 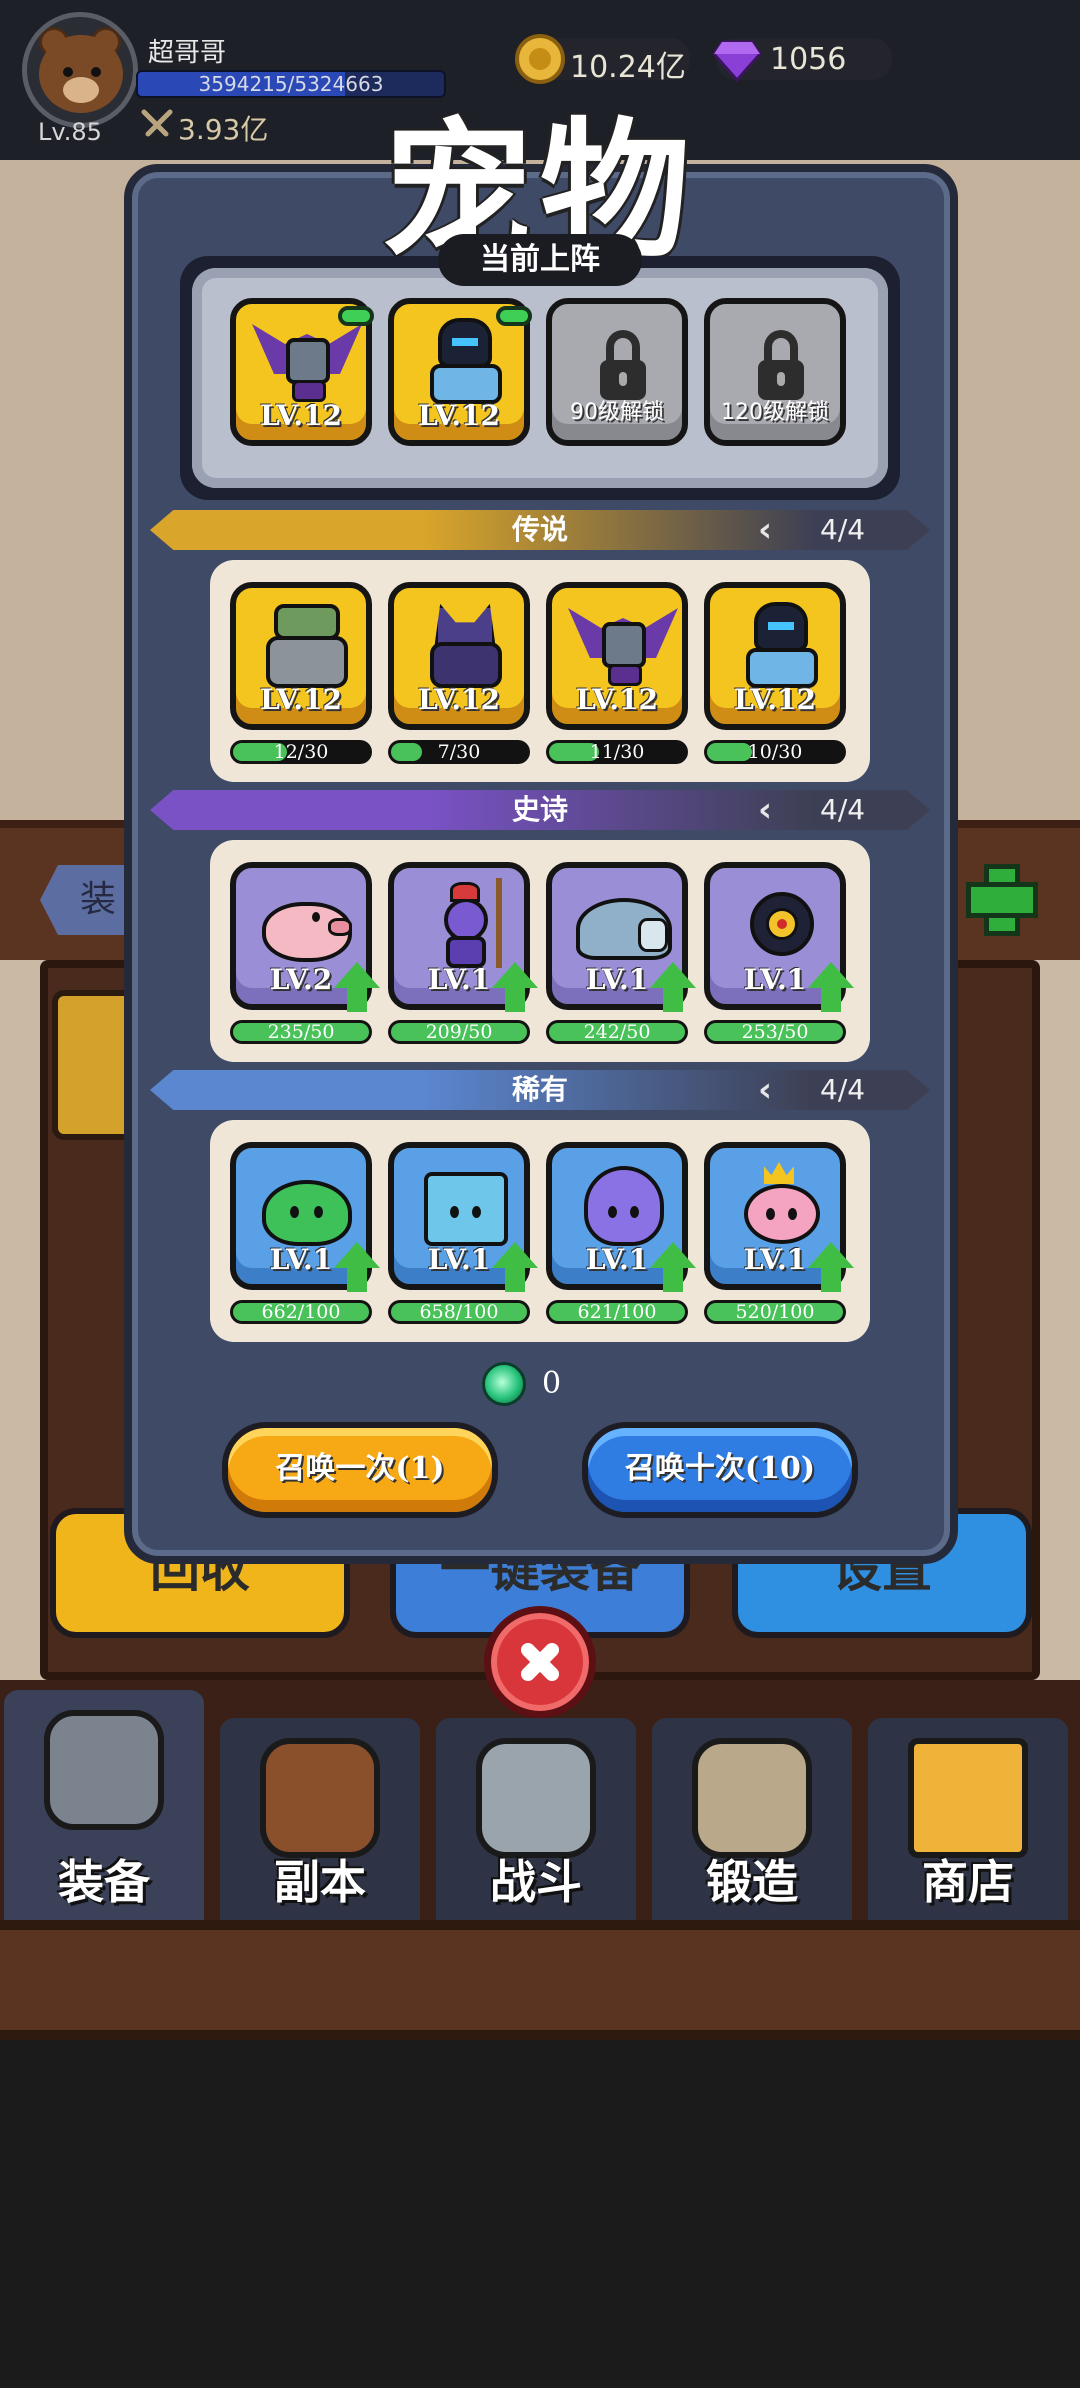 I want to click on pet-progress-text: 12/30, so click(x=301, y=752).